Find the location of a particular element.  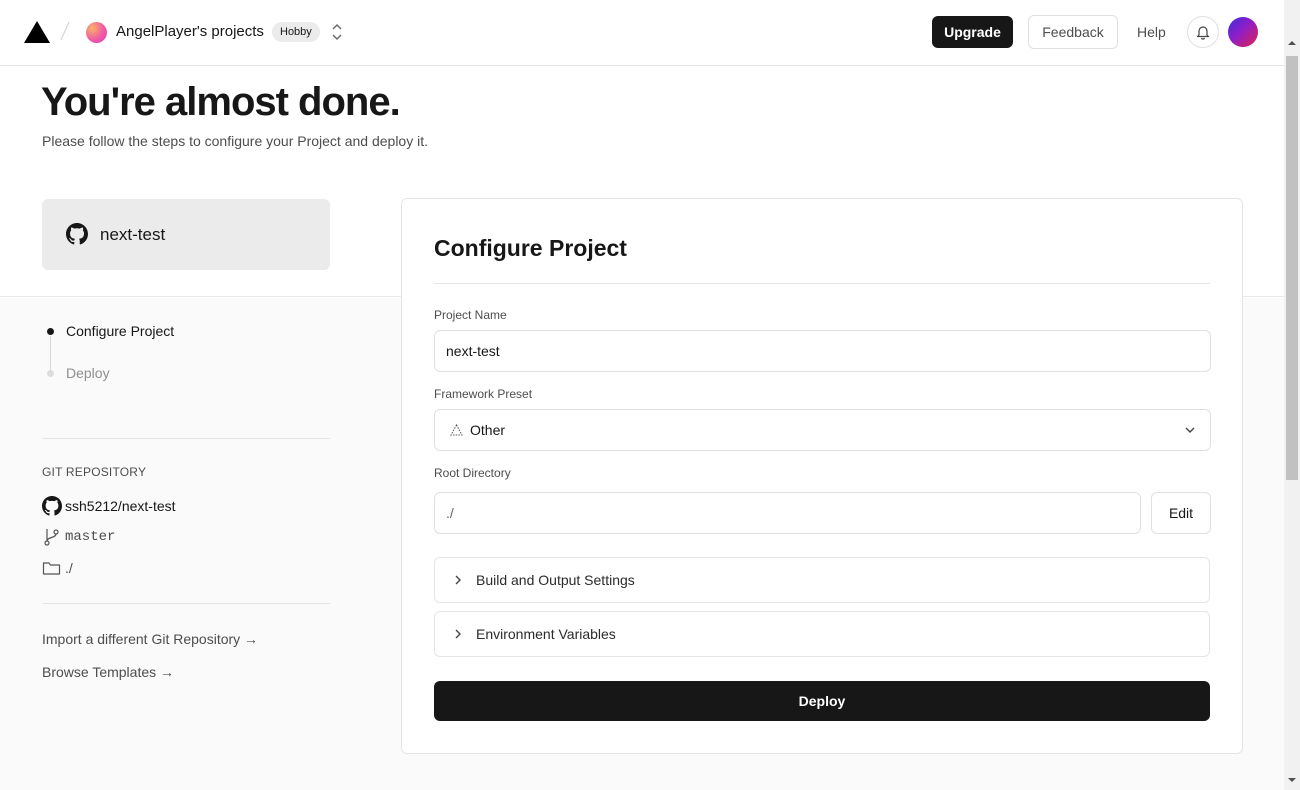

step-configure-project: Configure Project is located at coordinates (120, 331).